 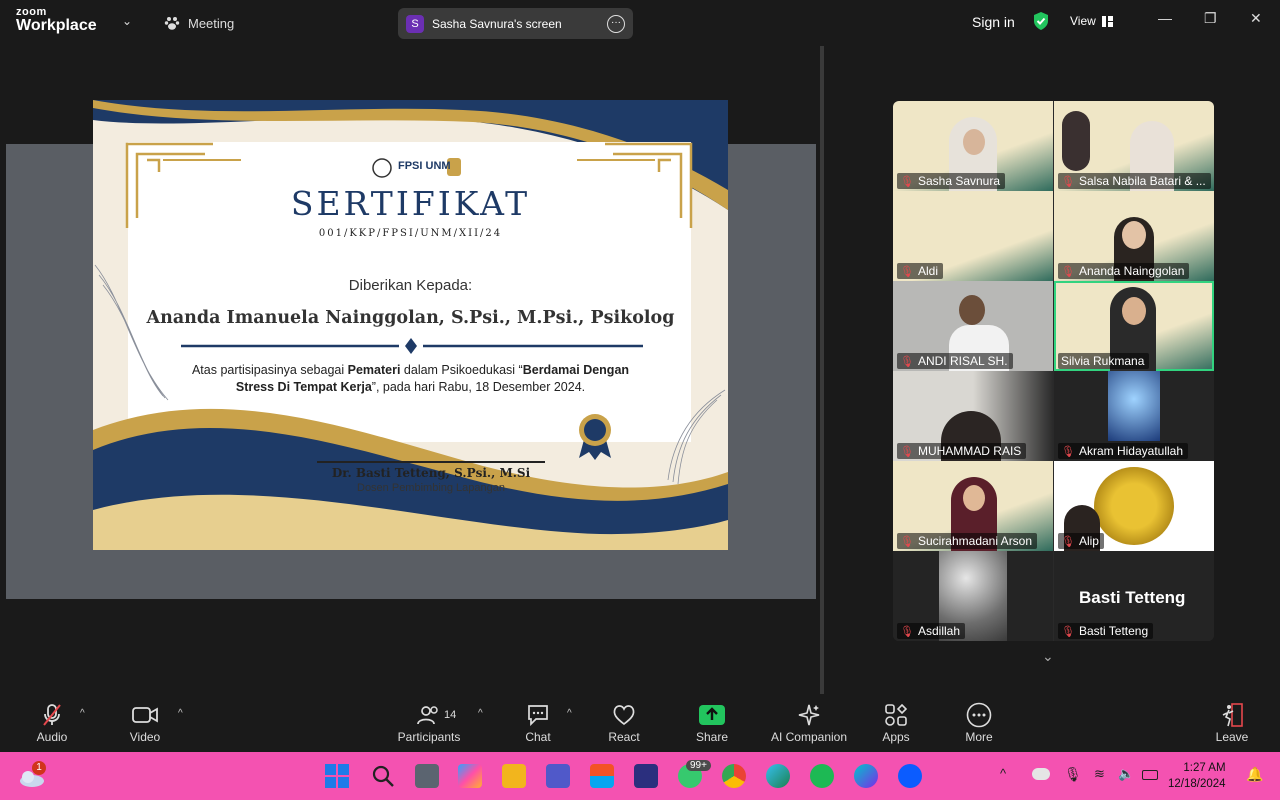 I want to click on participant-label: 🎙 Aldi, so click(x=920, y=271).